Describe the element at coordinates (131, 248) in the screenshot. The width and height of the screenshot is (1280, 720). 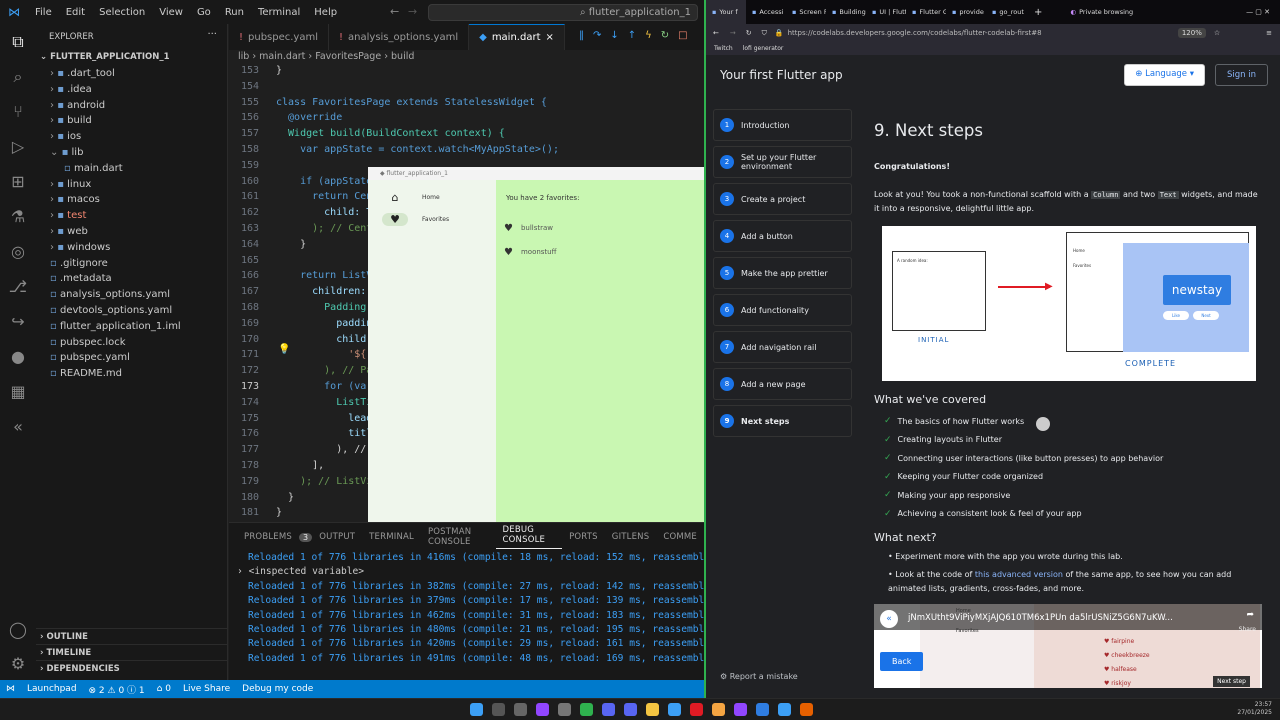
I see `tree-item: › ▪ windows` at that location.